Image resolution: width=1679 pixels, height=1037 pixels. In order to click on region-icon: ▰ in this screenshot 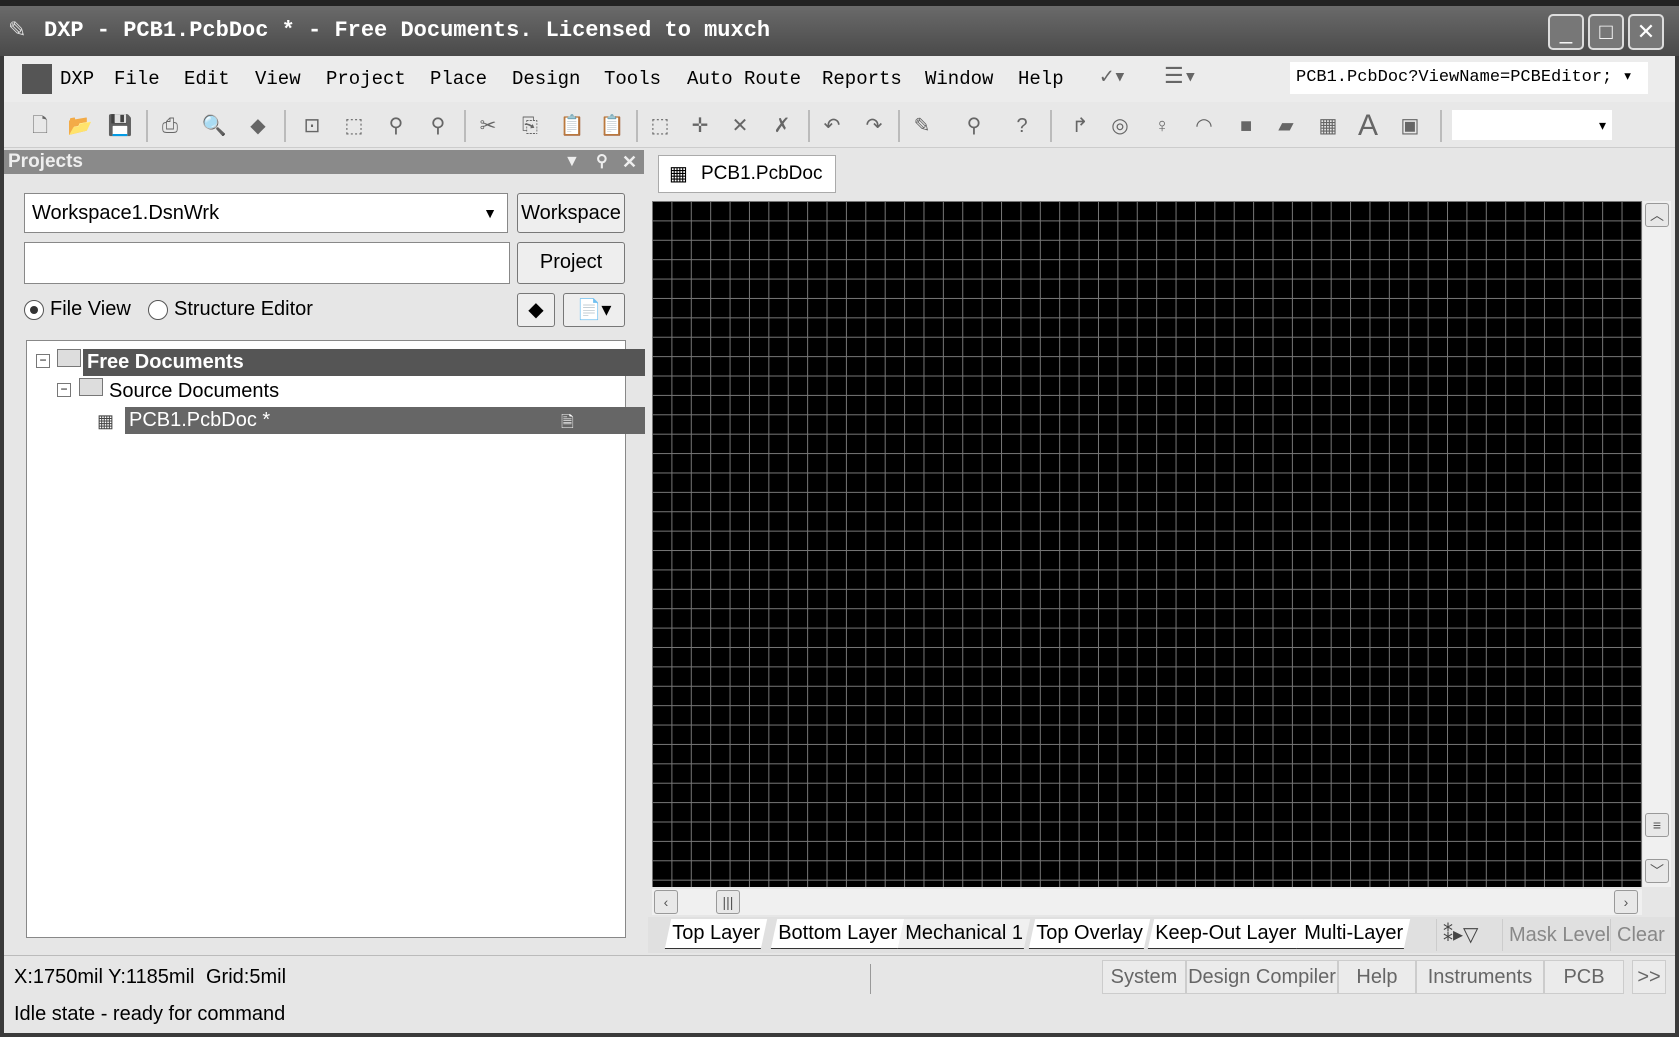, I will do `click(1286, 126)`.